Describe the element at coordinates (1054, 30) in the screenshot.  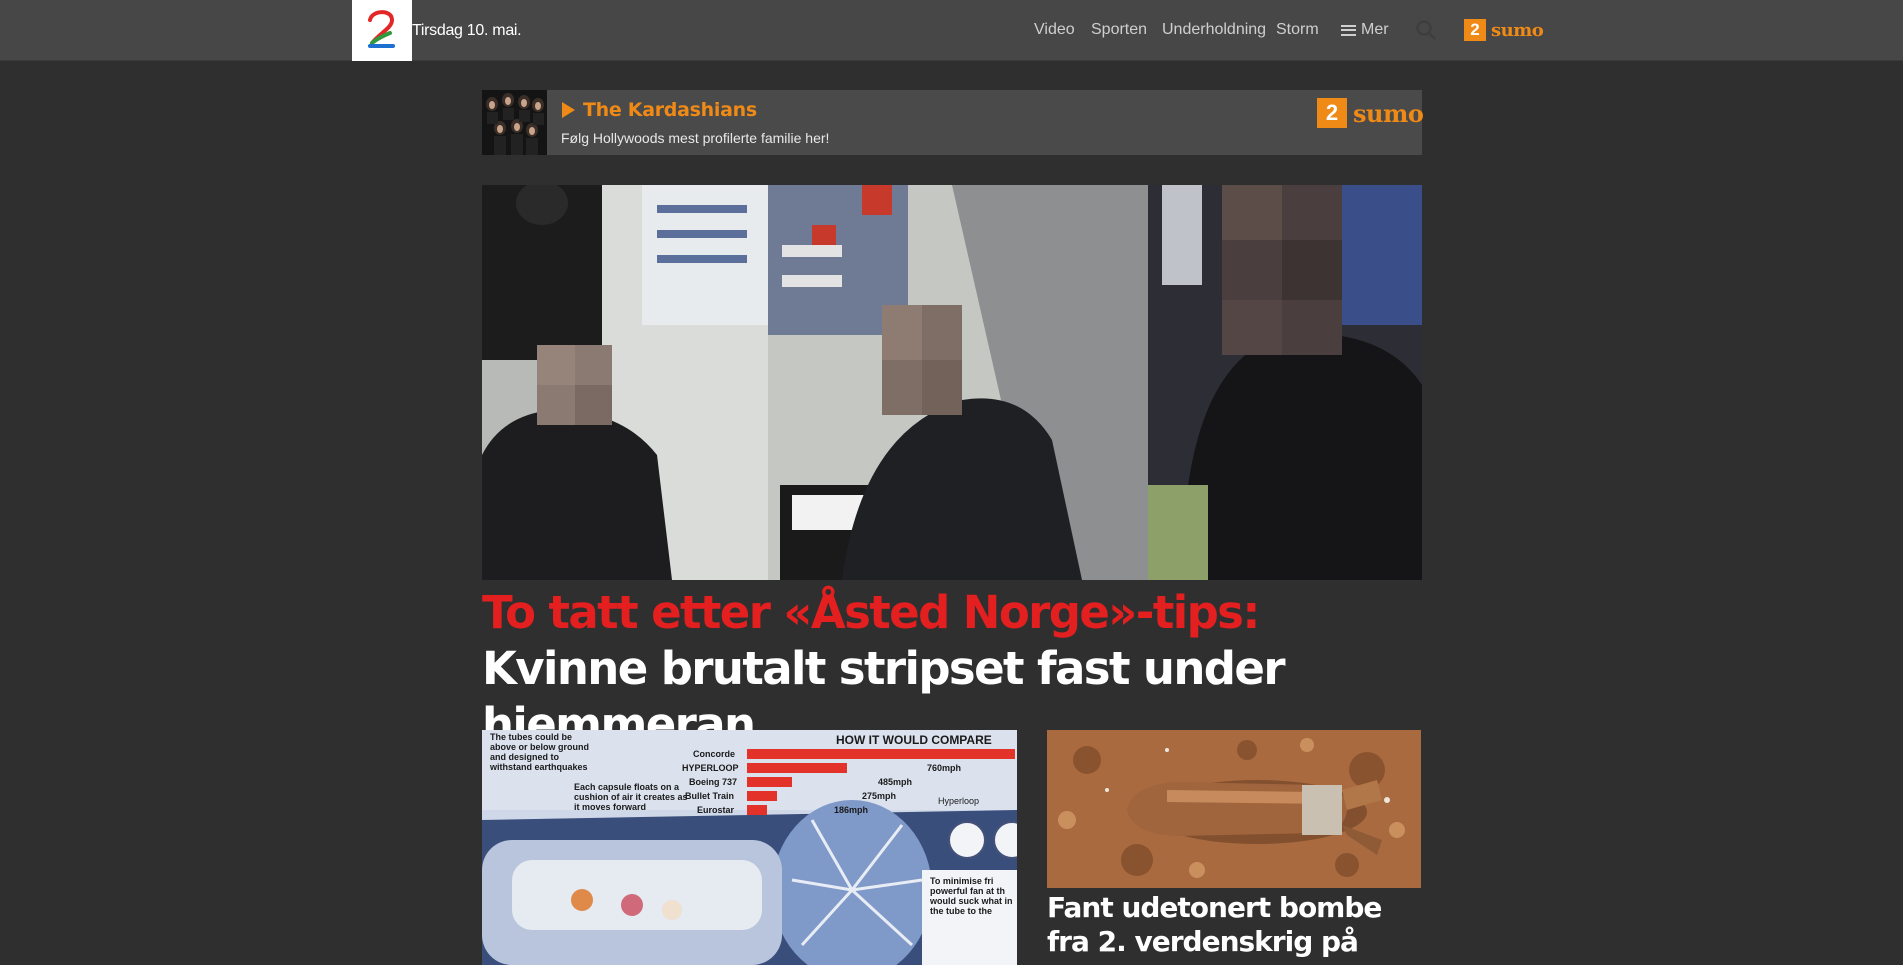
I see `nav-video: Video` at that location.